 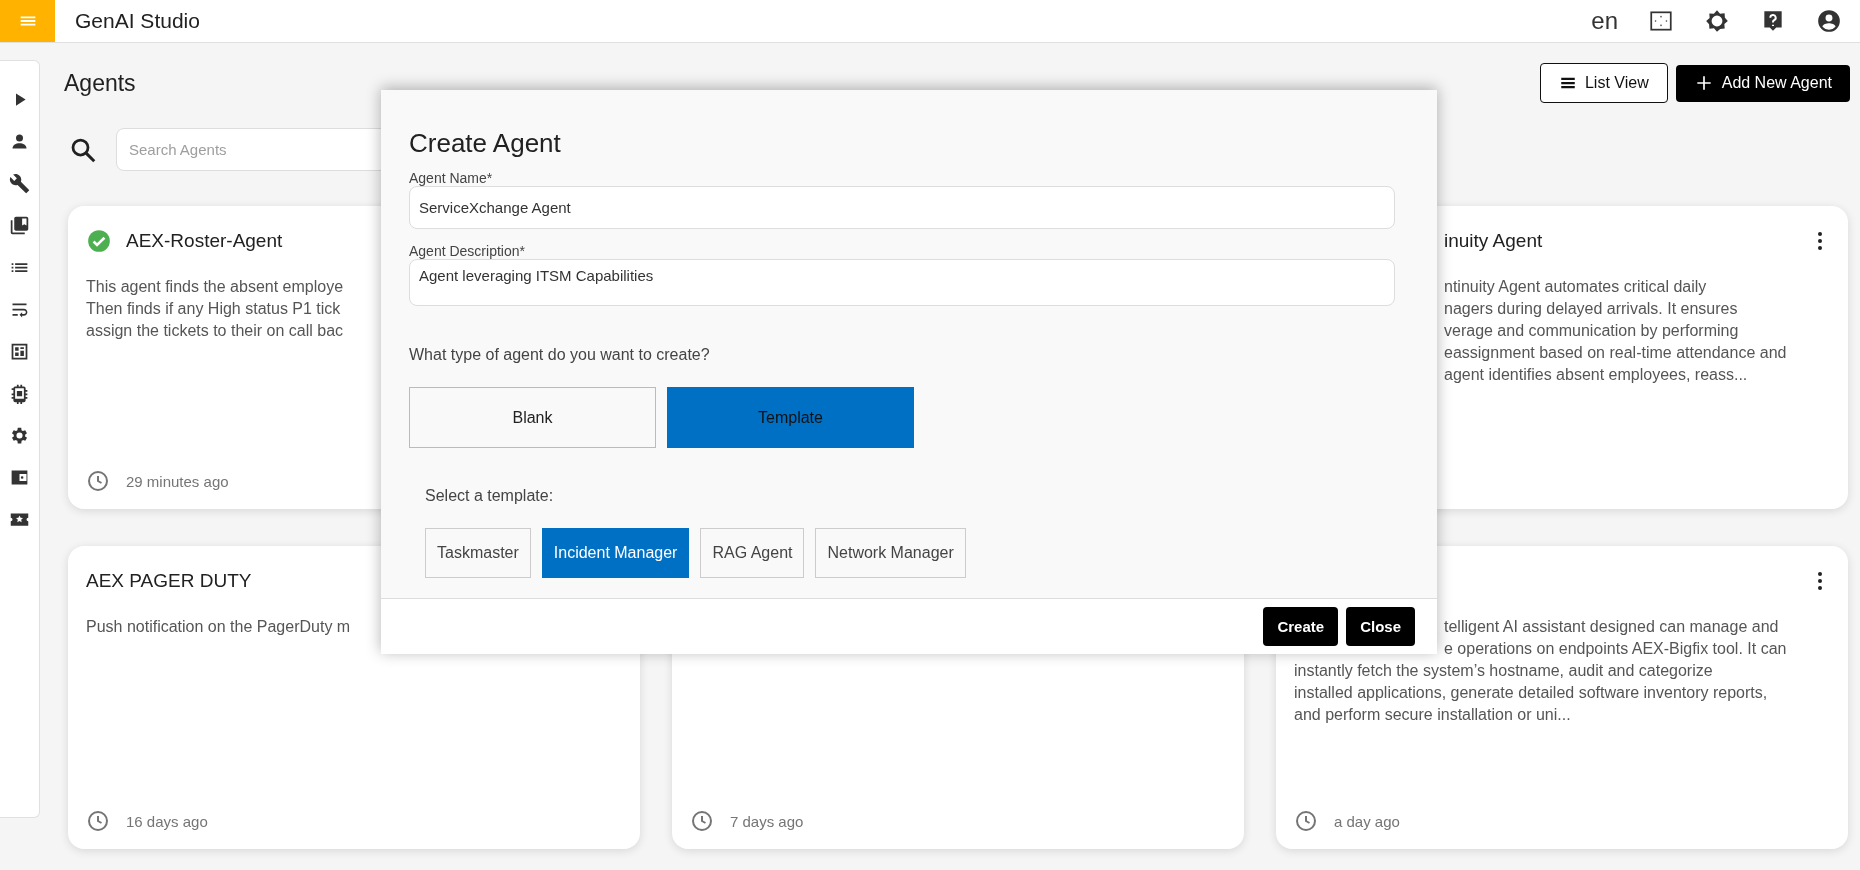 What do you see at coordinates (532, 417) in the screenshot?
I see `agent-type-option: Blank` at bounding box center [532, 417].